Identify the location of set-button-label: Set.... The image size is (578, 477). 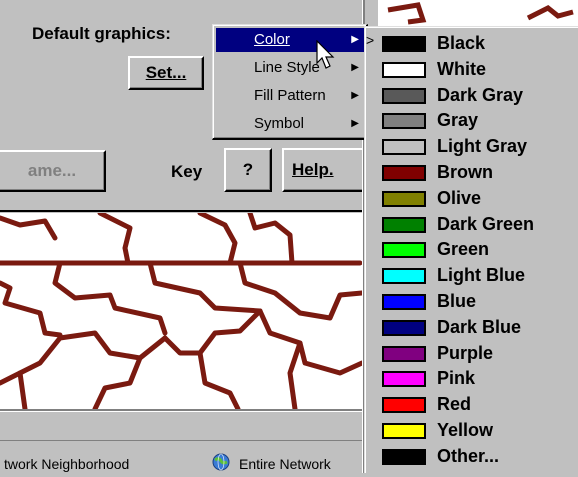
(166, 72).